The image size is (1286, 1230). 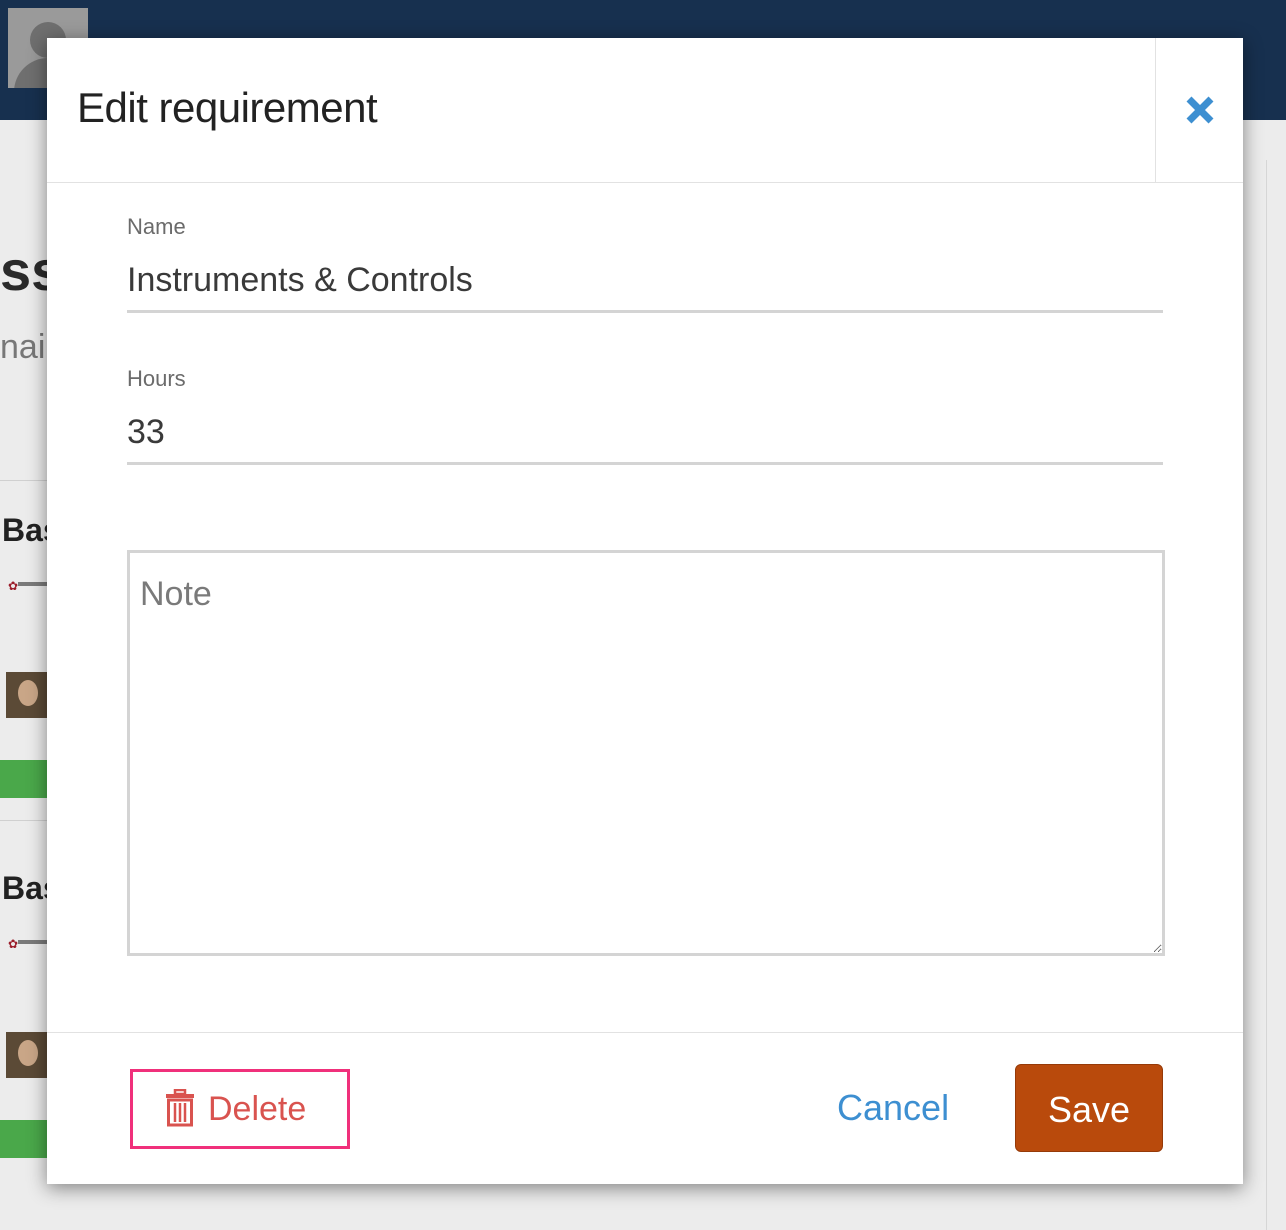 What do you see at coordinates (645, 1108) in the screenshot?
I see `modal-footer: Delete Cancel Save` at bounding box center [645, 1108].